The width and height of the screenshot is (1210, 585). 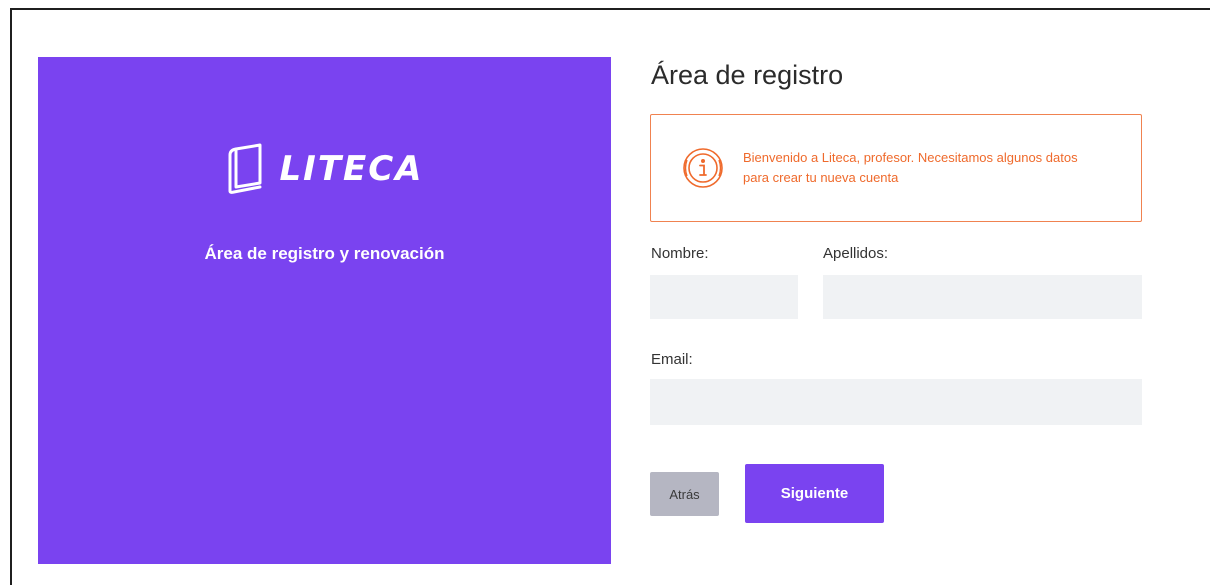 I want to click on page-title: Área de registro, so click(x=747, y=75).